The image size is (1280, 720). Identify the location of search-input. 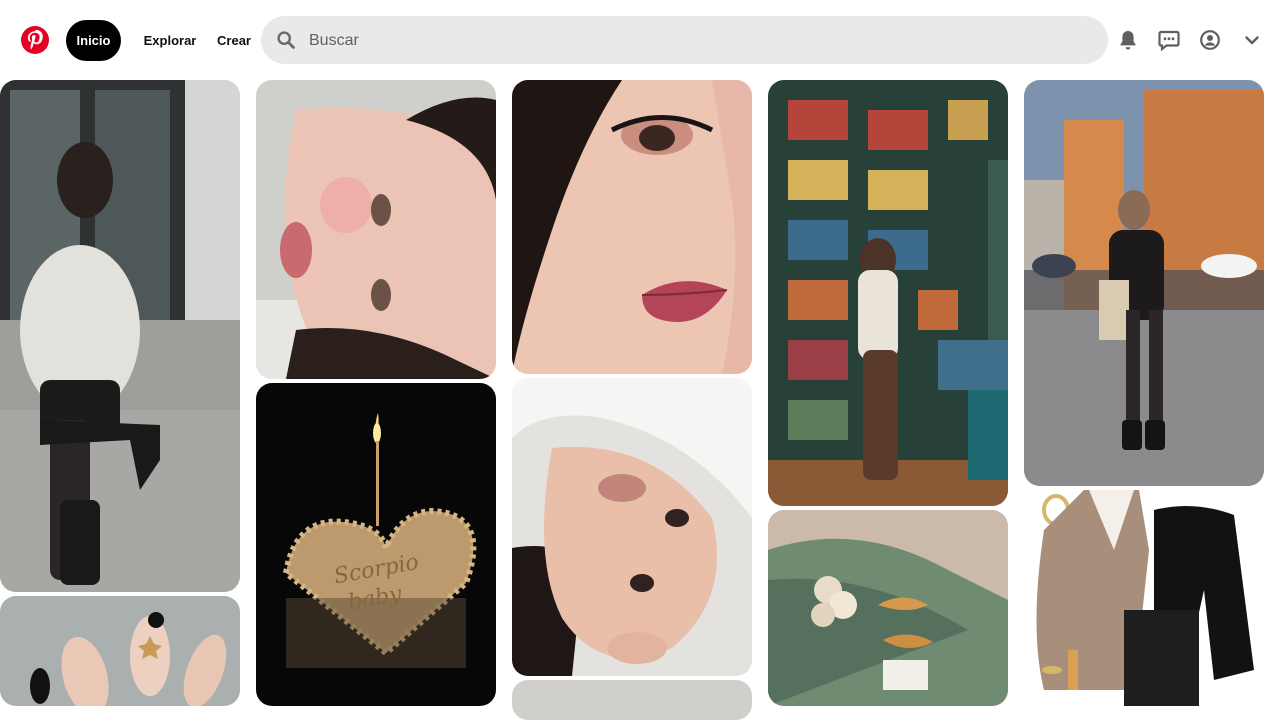
(699, 41).